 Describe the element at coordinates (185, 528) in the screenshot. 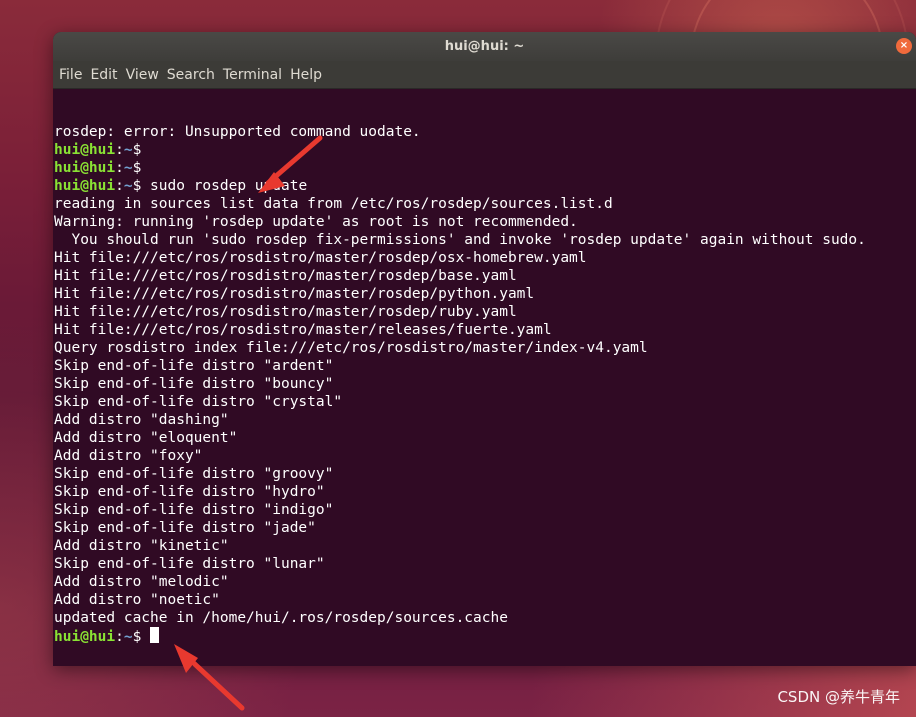

I see `terminal-line: Skip end-of-life distro "jade"` at that location.